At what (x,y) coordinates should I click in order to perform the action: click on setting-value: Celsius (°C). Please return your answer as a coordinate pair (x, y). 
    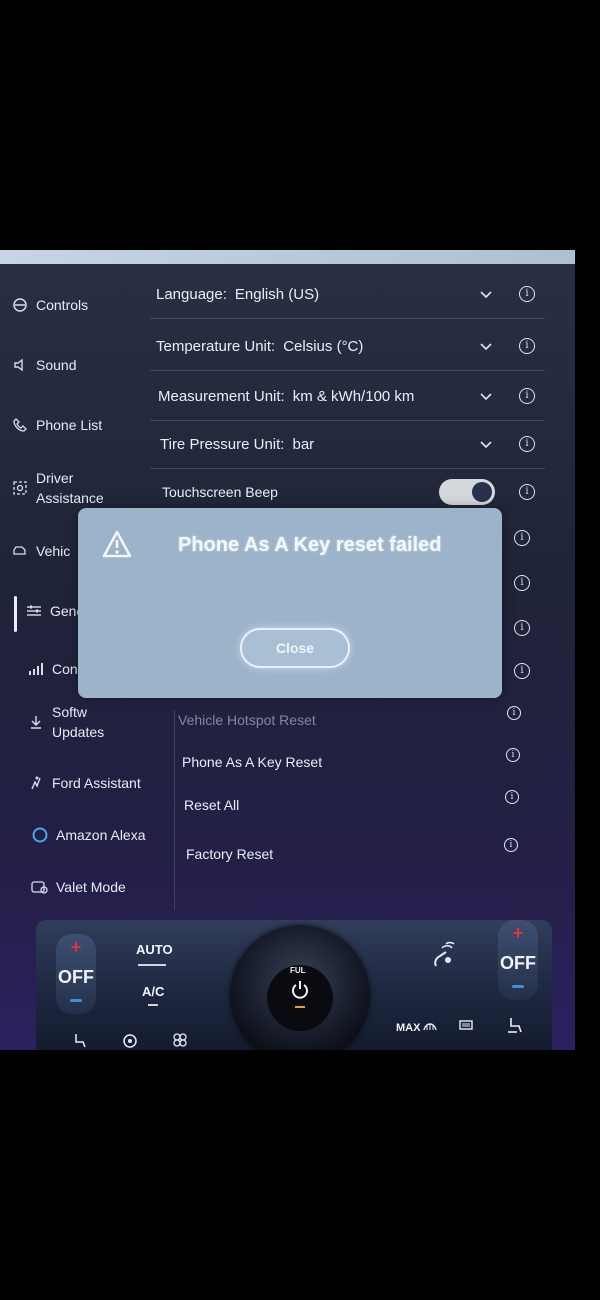
    Looking at the image, I should click on (323, 346).